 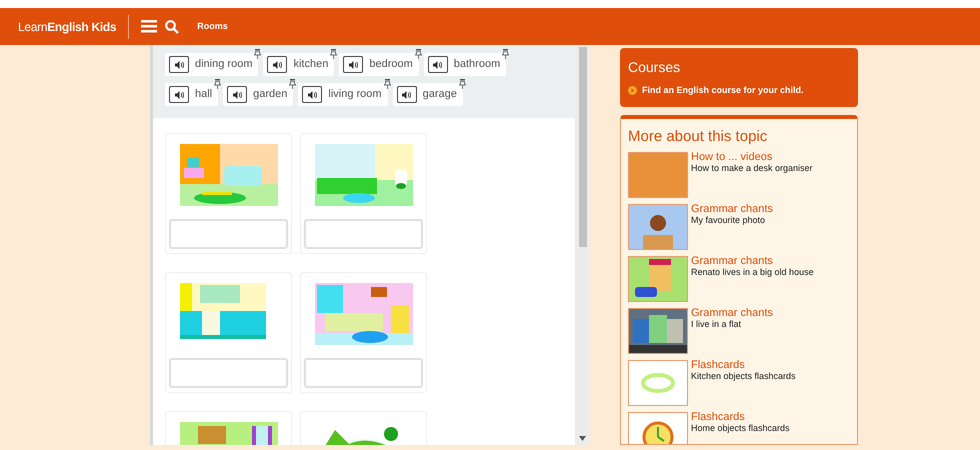 What do you see at coordinates (743, 376) in the screenshot?
I see `topic-description: Kitchen objects flashcards` at bounding box center [743, 376].